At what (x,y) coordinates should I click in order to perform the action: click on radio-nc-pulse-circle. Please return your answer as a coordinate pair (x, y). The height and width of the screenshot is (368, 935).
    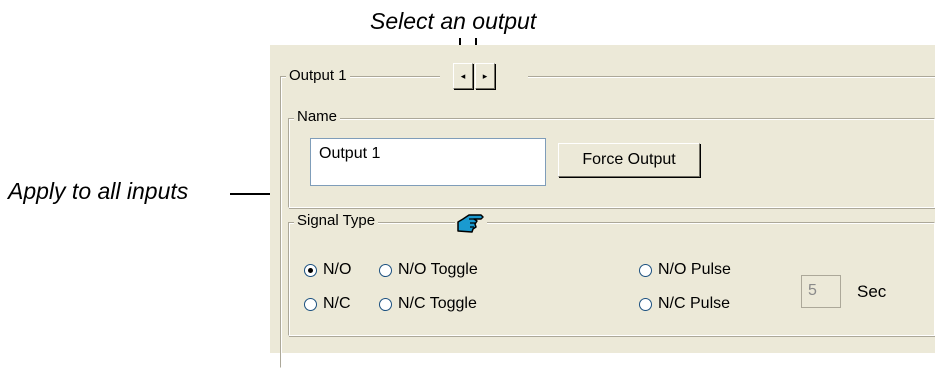
    Looking at the image, I should click on (645, 304).